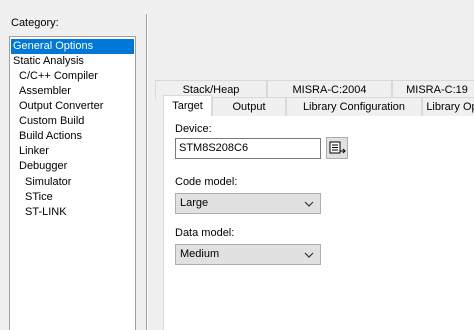  What do you see at coordinates (354, 106) in the screenshot?
I see `tab-library-configuration: Library Configuration` at bounding box center [354, 106].